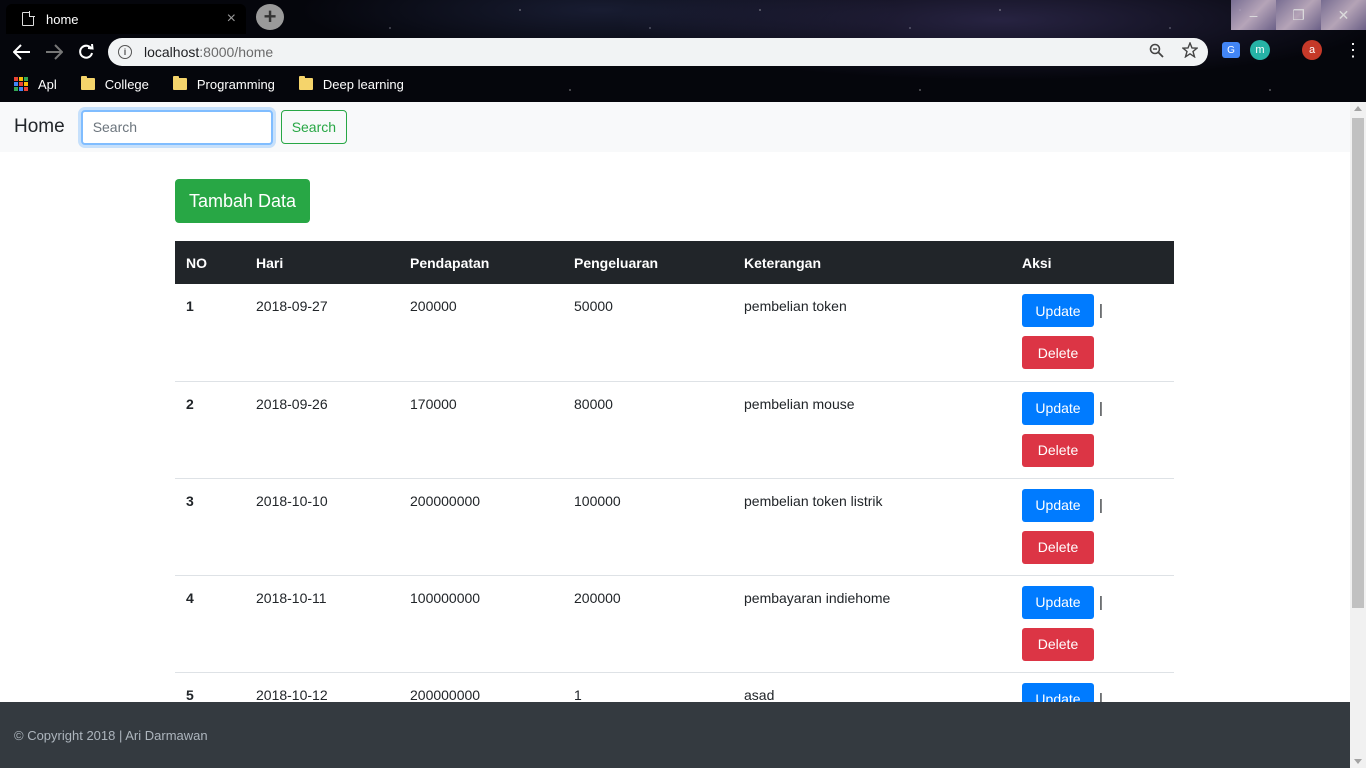 The height and width of the screenshot is (768, 1366). I want to click on cell-no: 1, so click(190, 306).